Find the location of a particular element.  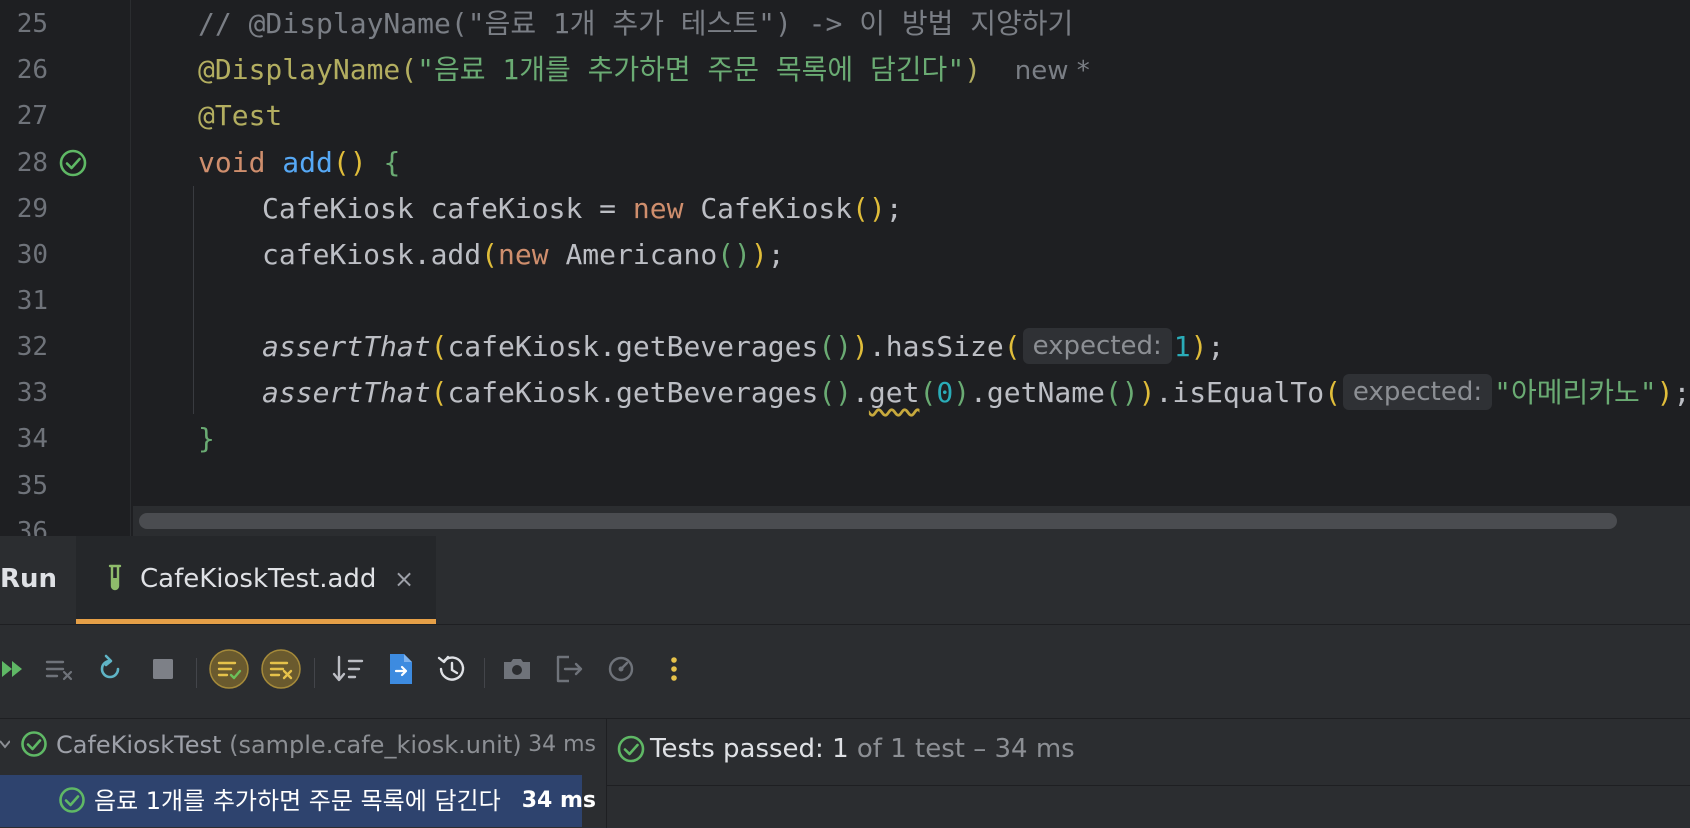

code-line: @Test is located at coordinates (240, 116).